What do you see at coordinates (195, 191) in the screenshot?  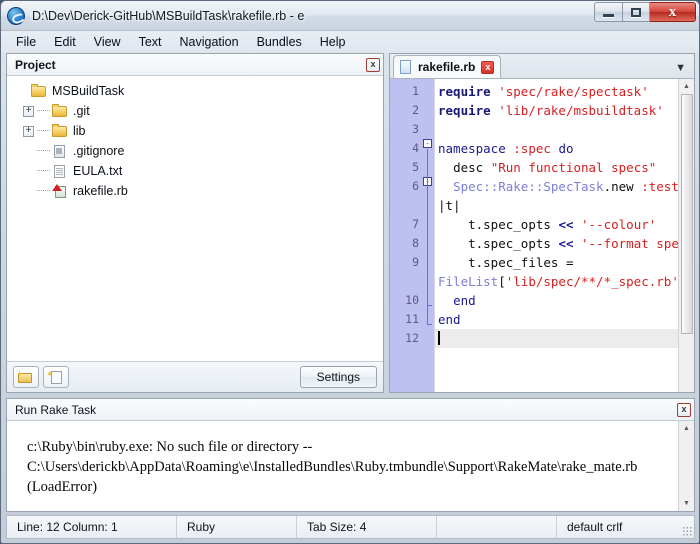 I see `tree-item-rakefile: rakefile.rb` at bounding box center [195, 191].